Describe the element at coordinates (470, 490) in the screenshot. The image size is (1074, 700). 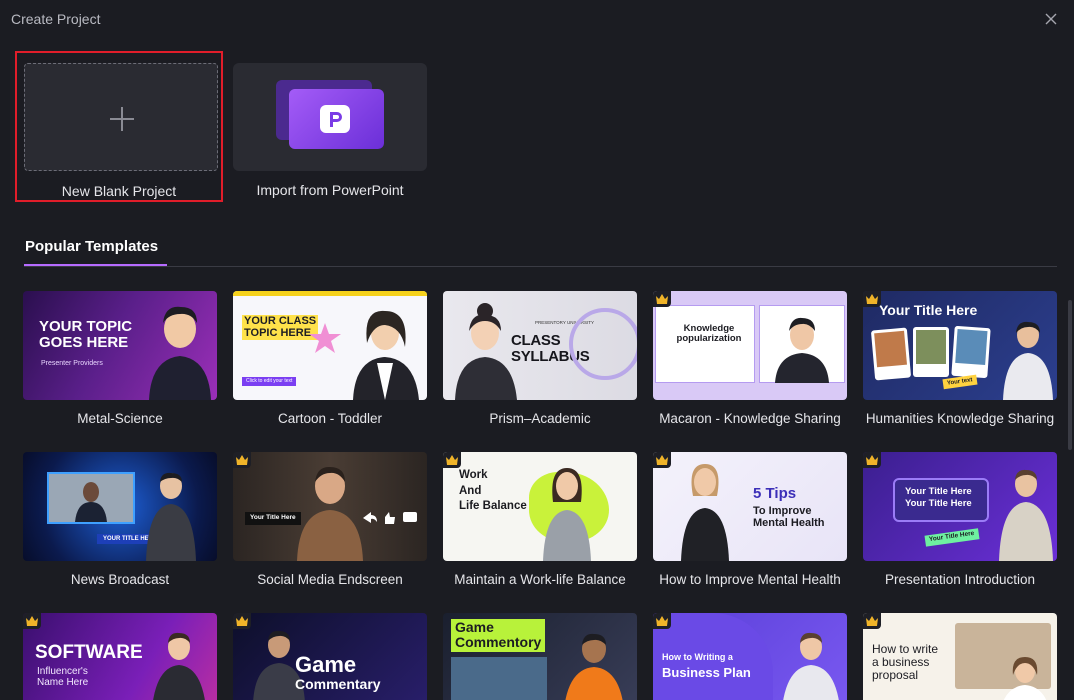
I see `template-title-line: And` at that location.